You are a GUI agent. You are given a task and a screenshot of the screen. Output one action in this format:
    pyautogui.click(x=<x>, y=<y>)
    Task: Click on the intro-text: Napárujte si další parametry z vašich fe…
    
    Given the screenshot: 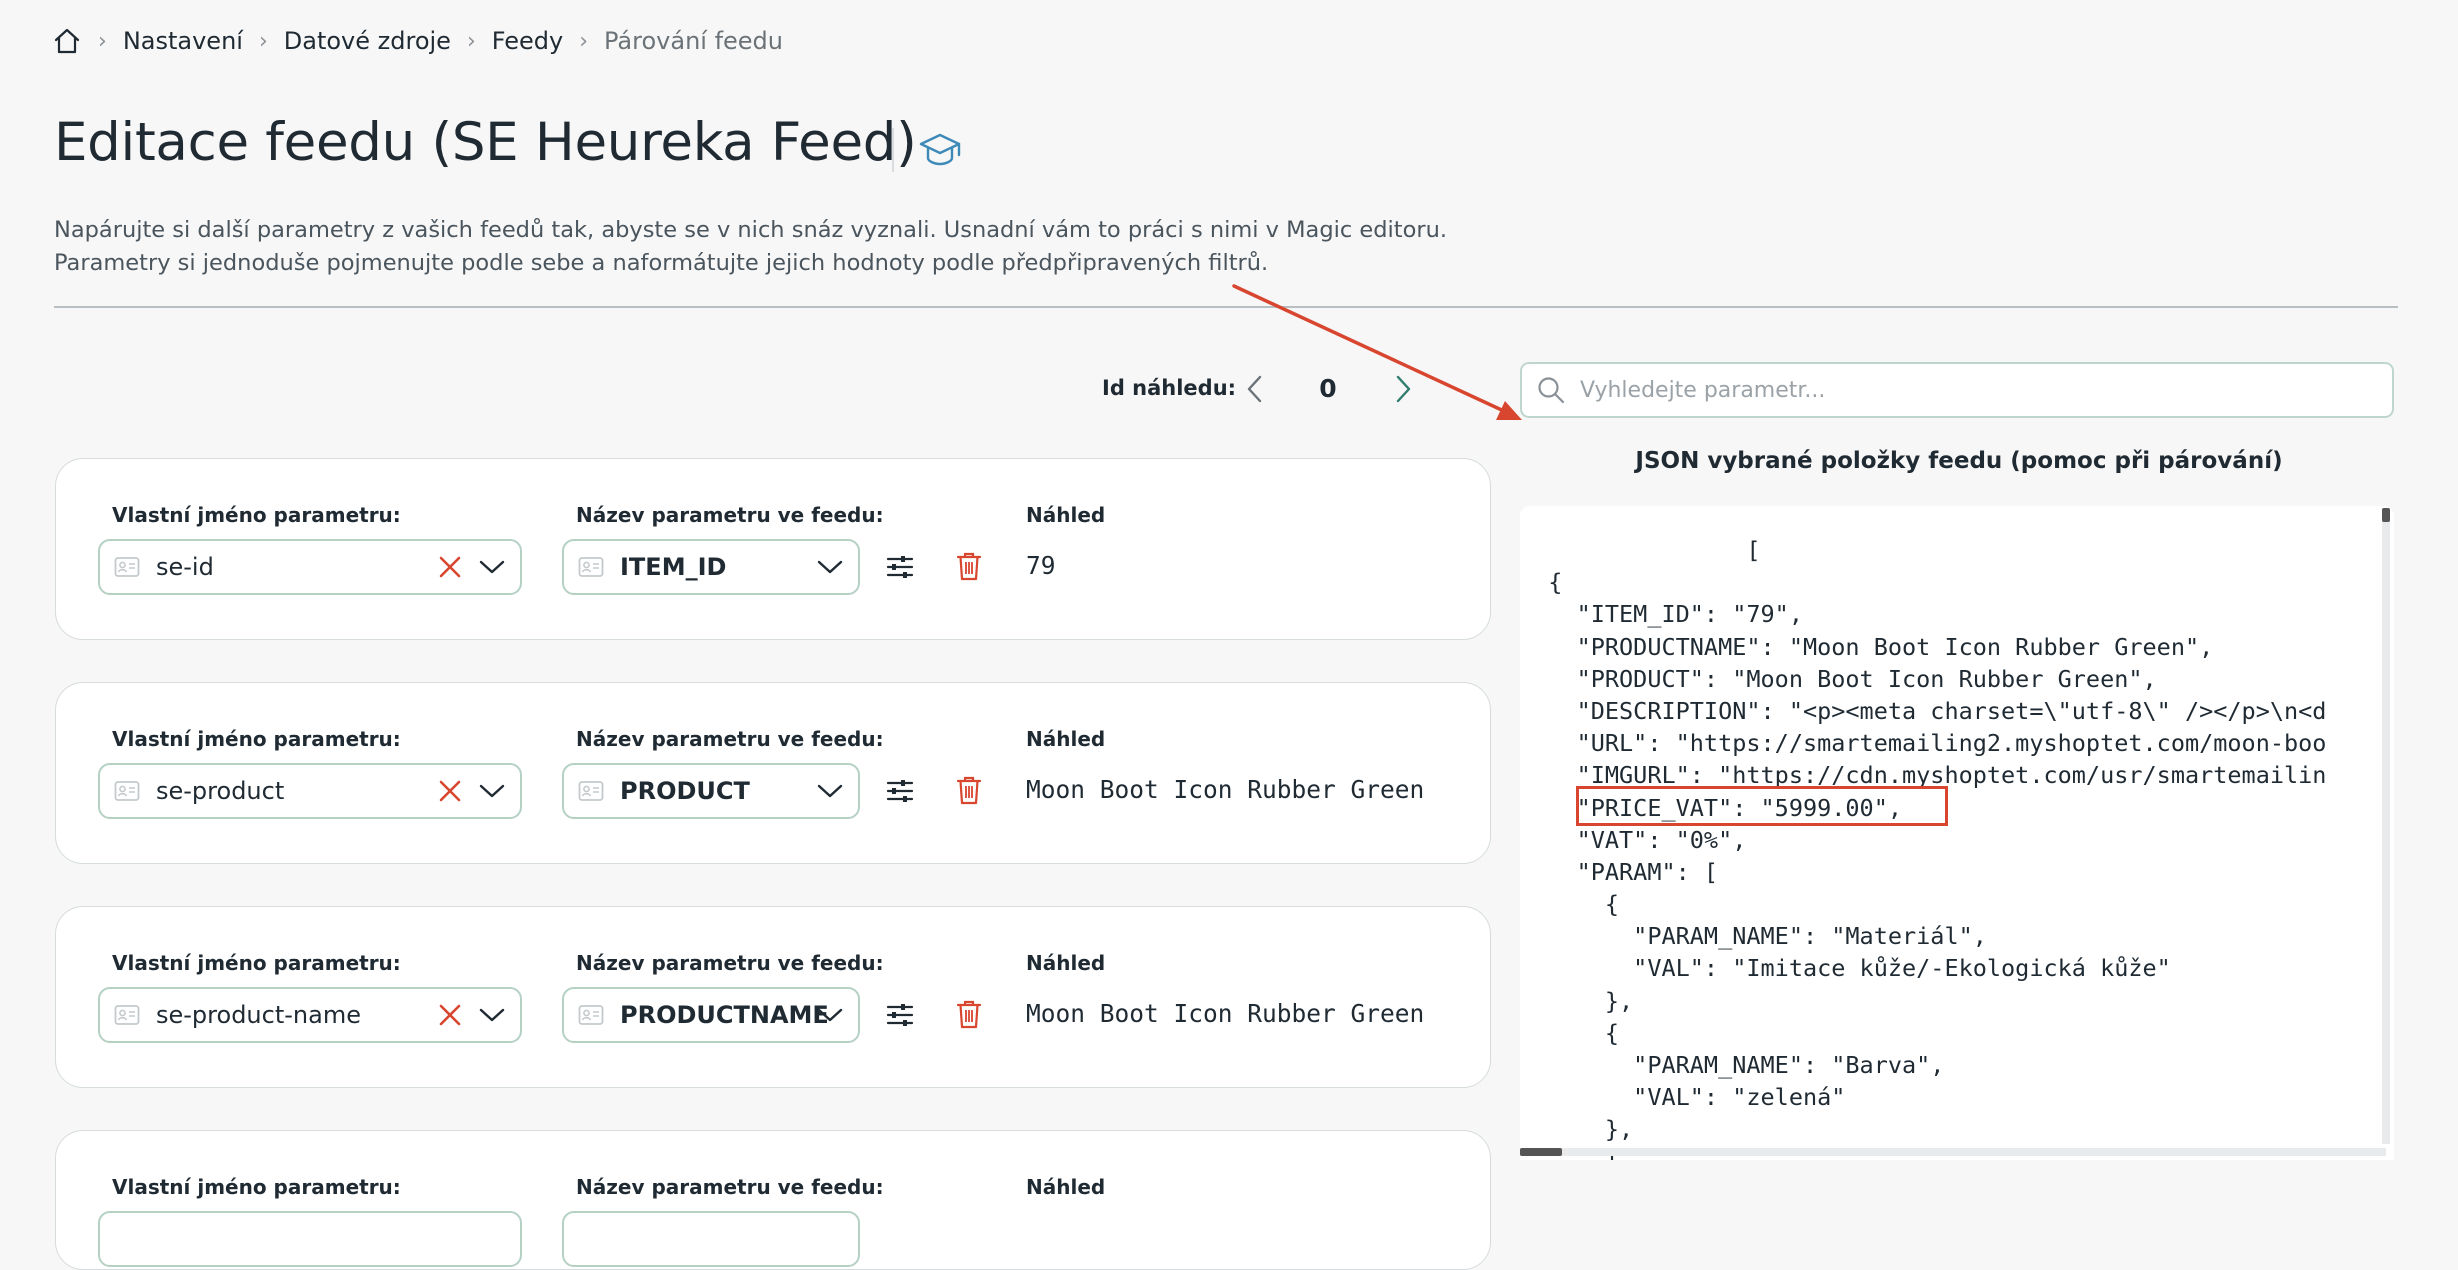 What is the action you would take?
    pyautogui.click(x=750, y=247)
    